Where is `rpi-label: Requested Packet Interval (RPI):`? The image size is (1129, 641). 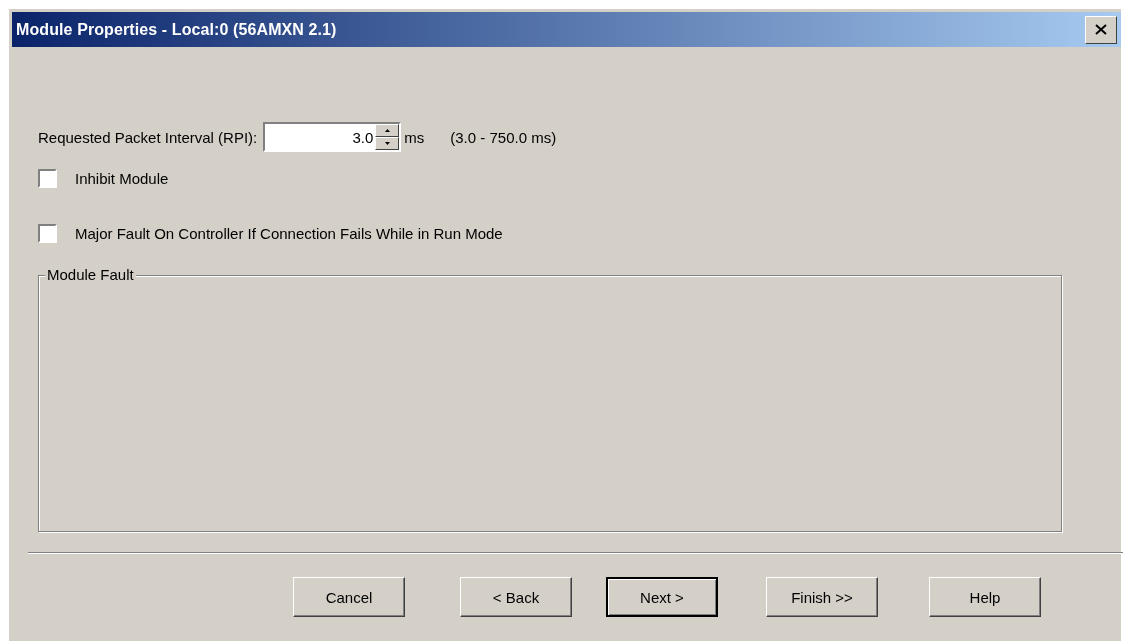 rpi-label: Requested Packet Interval (RPI): is located at coordinates (148, 137).